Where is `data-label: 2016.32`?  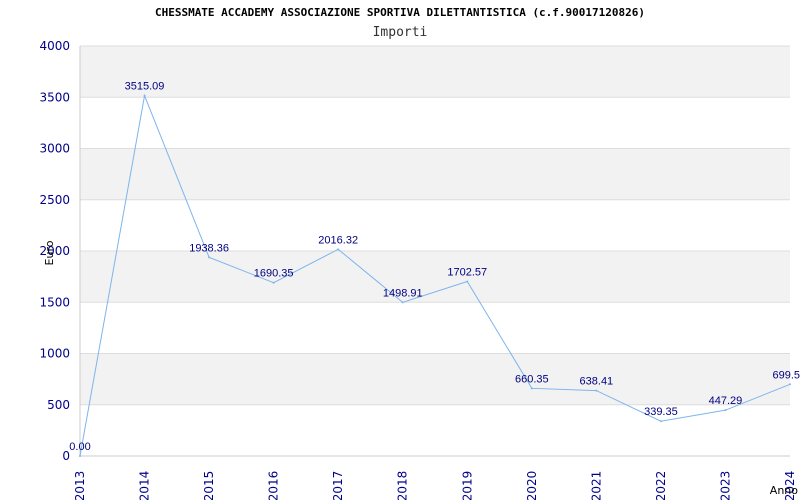 data-label: 2016.32 is located at coordinates (338, 240).